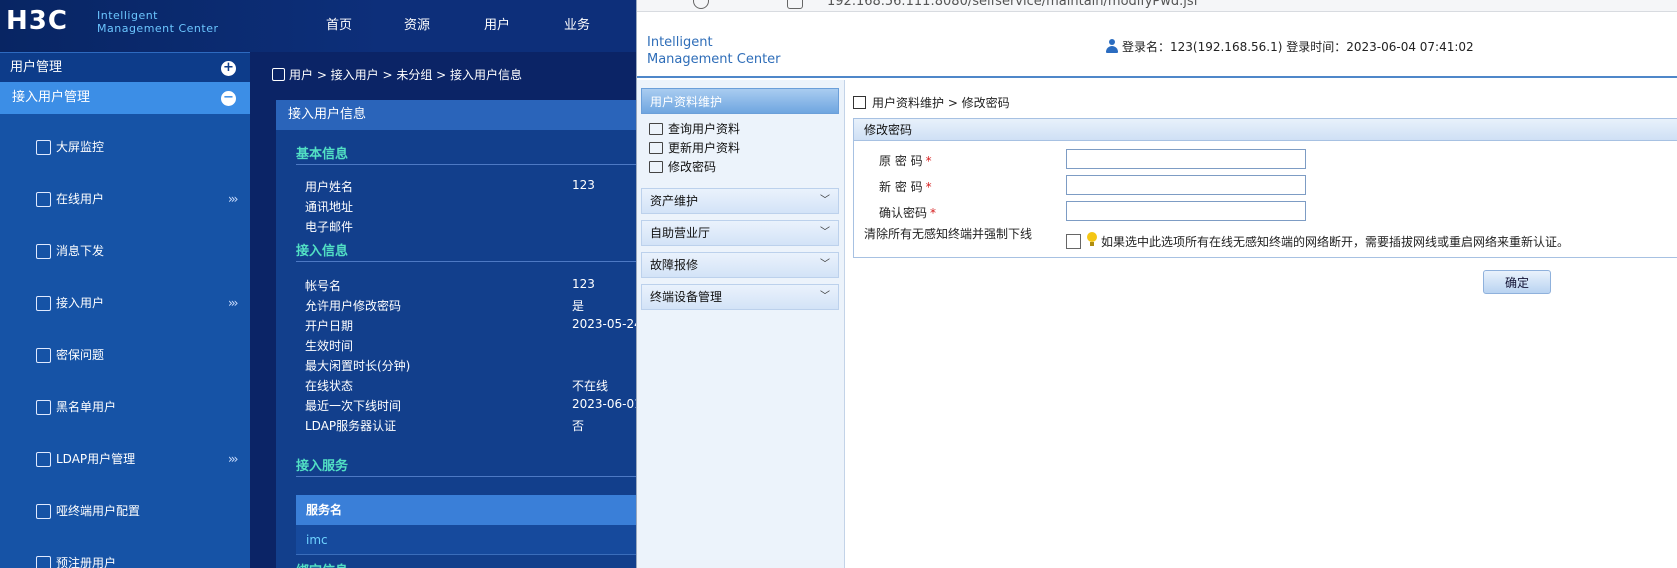 The height and width of the screenshot is (568, 1677). I want to click on preregister-icon, so click(43, 562).